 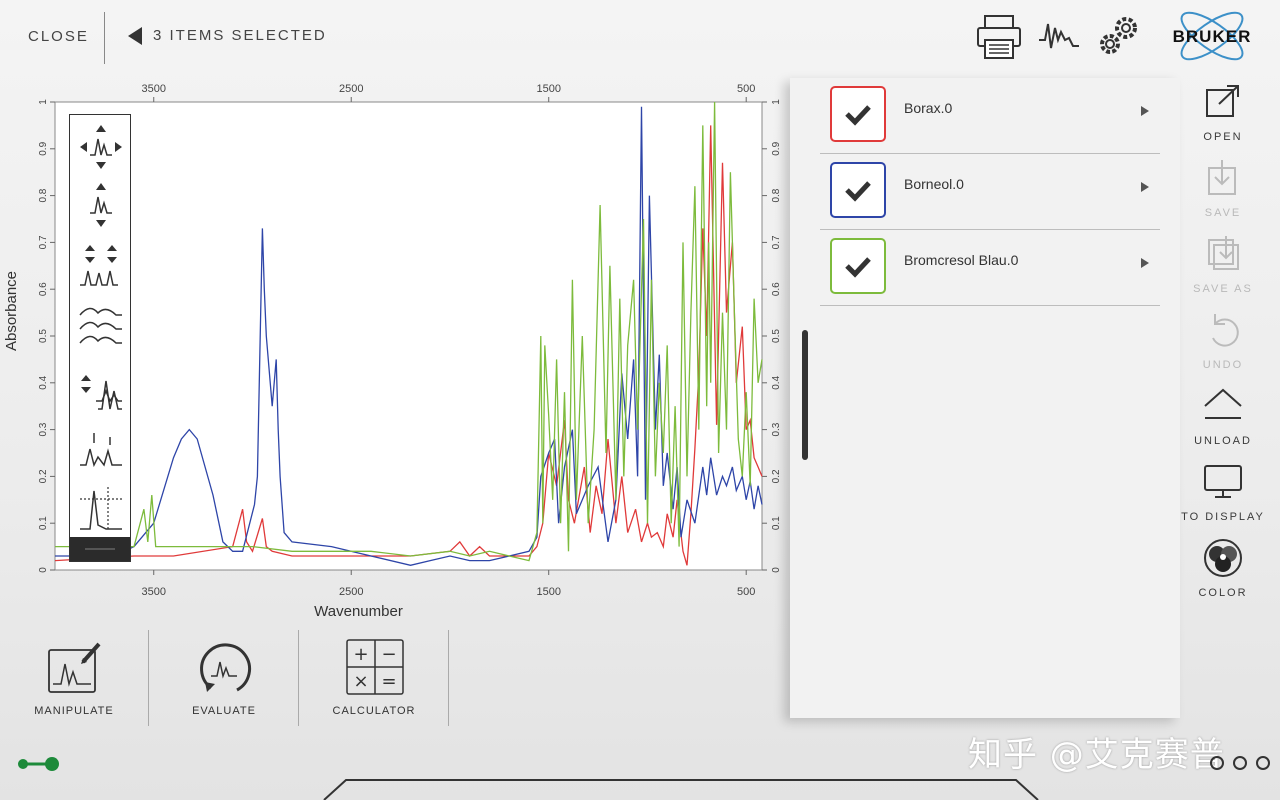 I want to click on print-icon, so click(x=999, y=37).